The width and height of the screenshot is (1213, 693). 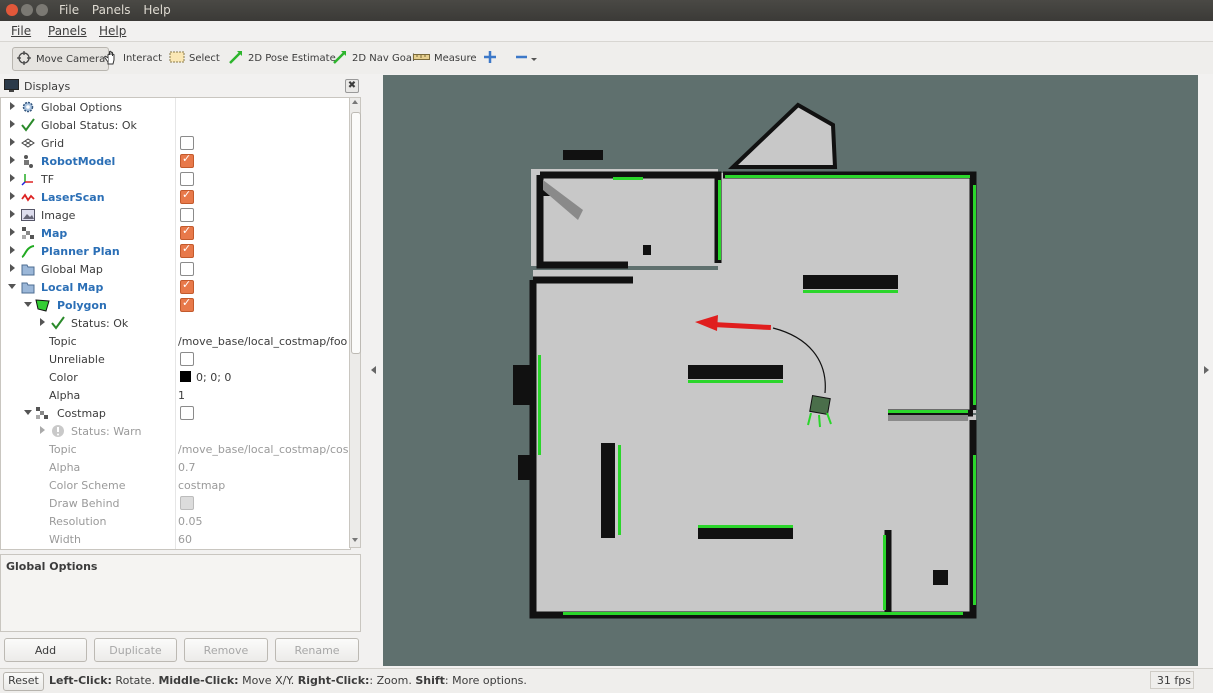 What do you see at coordinates (111, 58) in the screenshot?
I see `hand-icon` at bounding box center [111, 58].